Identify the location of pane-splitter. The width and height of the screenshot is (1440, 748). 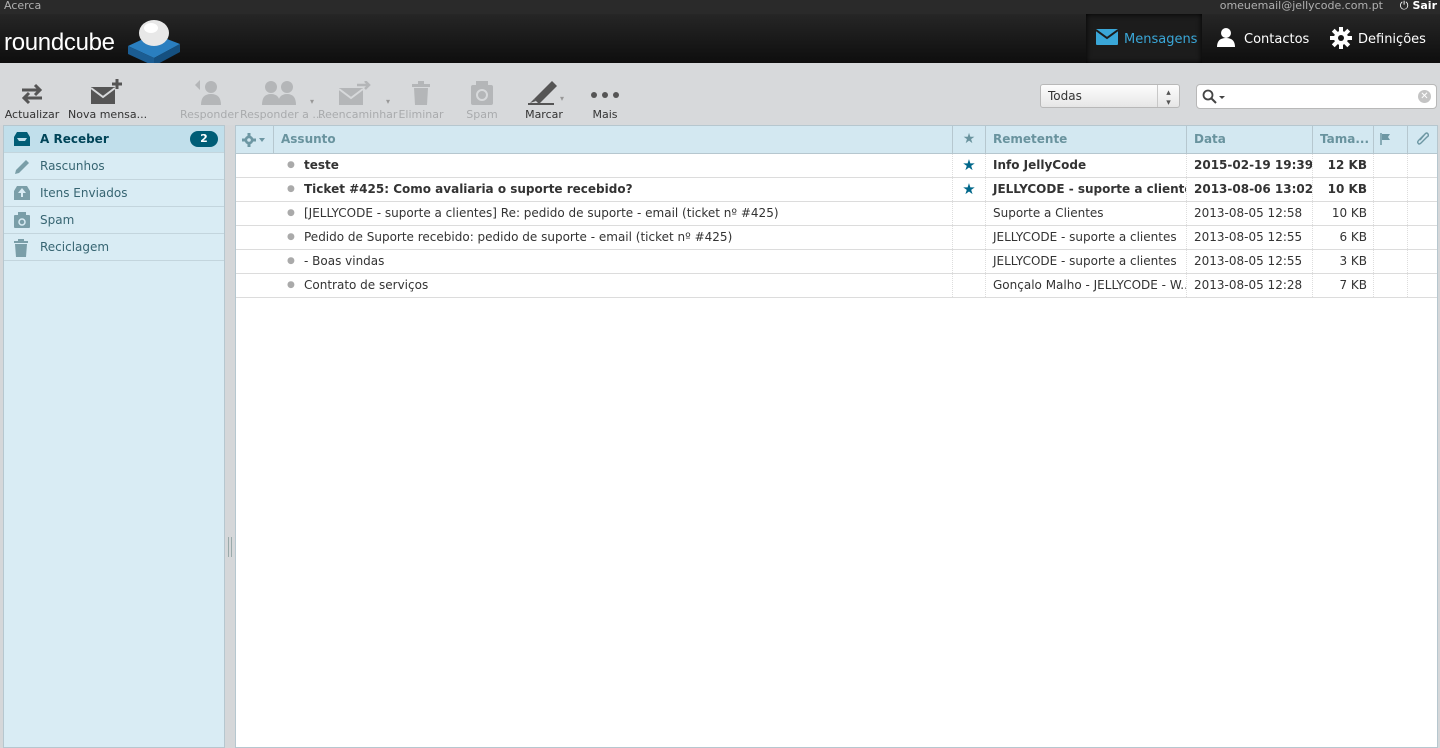
(230, 547).